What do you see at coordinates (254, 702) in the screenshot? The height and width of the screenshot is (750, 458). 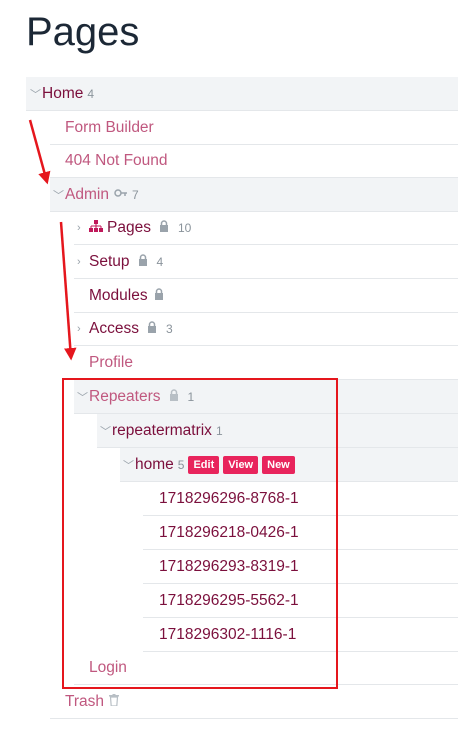 I see `tree-item-trash: Trash` at bounding box center [254, 702].